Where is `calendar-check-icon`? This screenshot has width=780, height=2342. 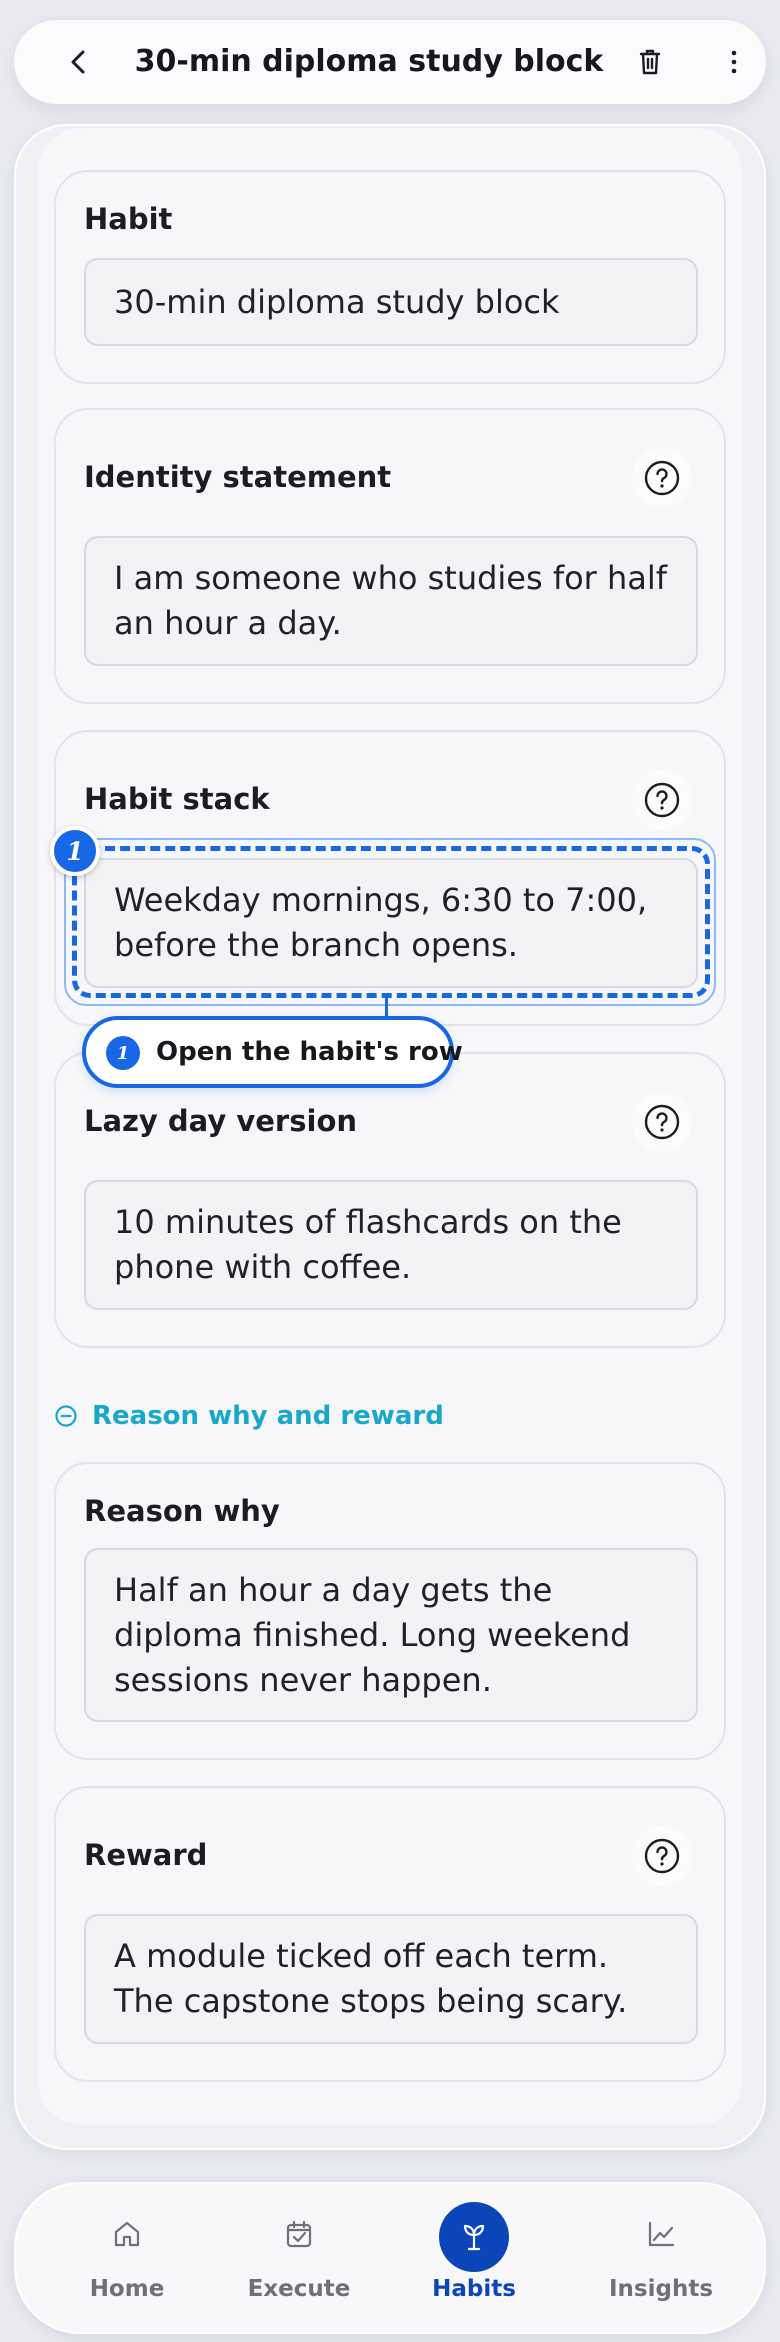
calendar-check-icon is located at coordinates (299, 2234).